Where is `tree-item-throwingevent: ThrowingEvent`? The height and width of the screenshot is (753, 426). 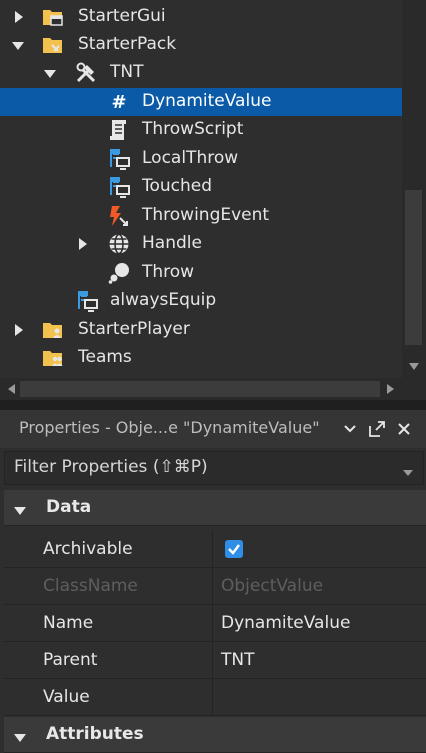
tree-item-throwingevent: ThrowingEvent is located at coordinates (201, 216).